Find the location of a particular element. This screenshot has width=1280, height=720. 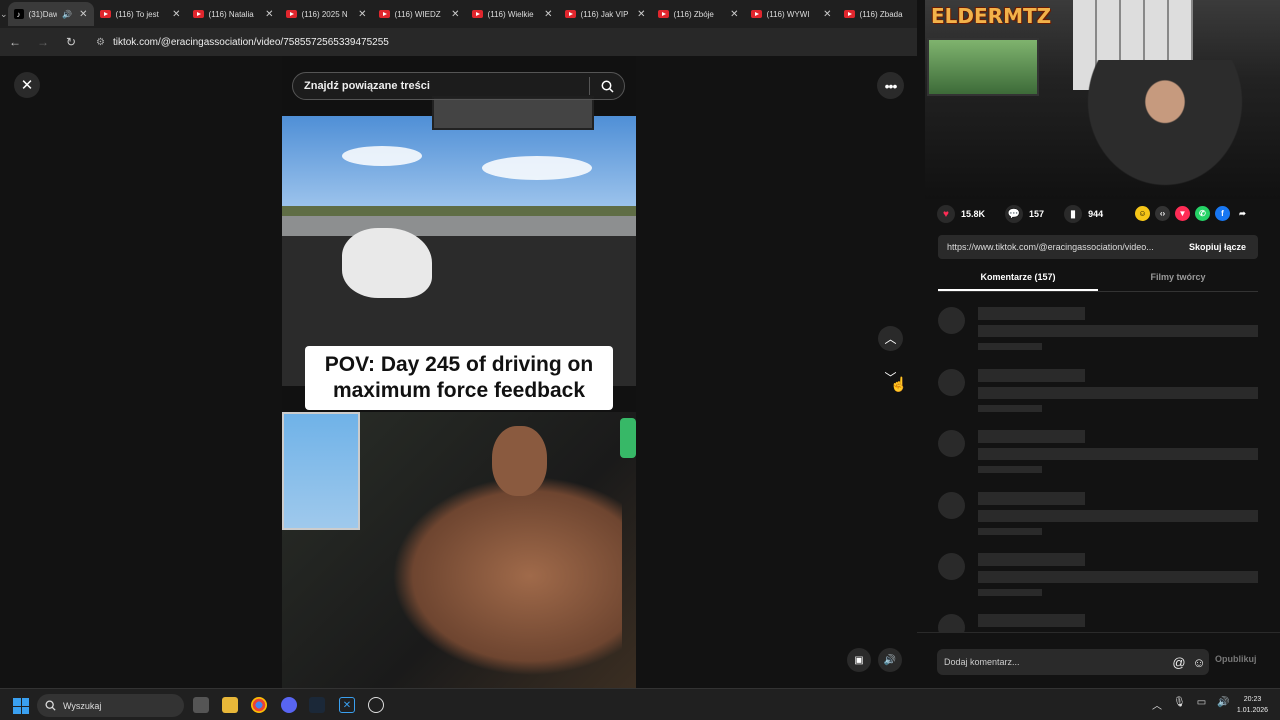

emoji-icon: ☺ is located at coordinates (1199, 662).